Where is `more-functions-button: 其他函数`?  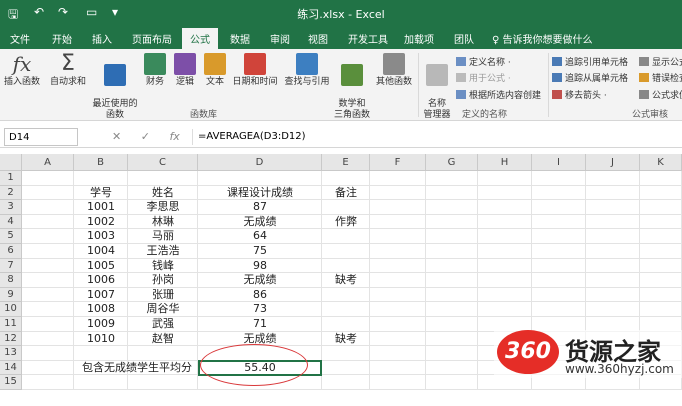
more-functions-button: 其他函数 is located at coordinates (394, 70).